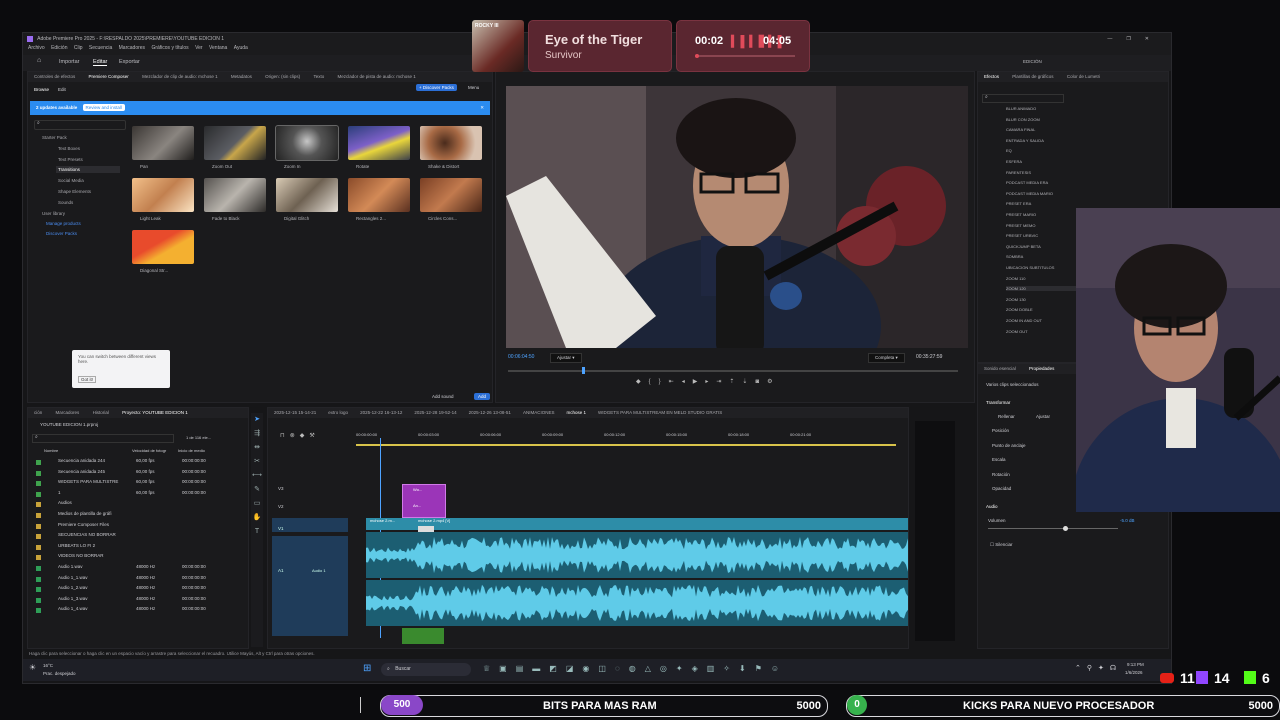  Describe the element at coordinates (307, 195) in the screenshot. I see `thumb-digital-glitch` at that location.